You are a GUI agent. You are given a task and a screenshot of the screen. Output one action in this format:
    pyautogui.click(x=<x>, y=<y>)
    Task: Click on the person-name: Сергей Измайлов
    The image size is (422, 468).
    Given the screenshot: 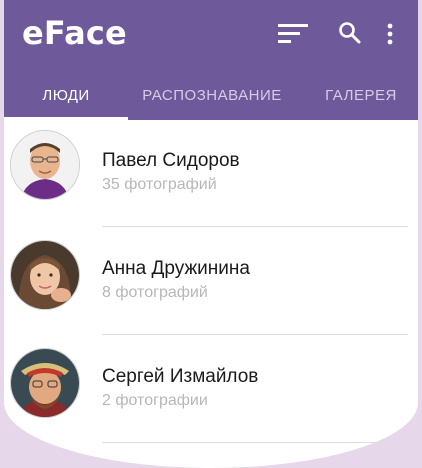 What is the action you would take?
    pyautogui.click(x=180, y=376)
    